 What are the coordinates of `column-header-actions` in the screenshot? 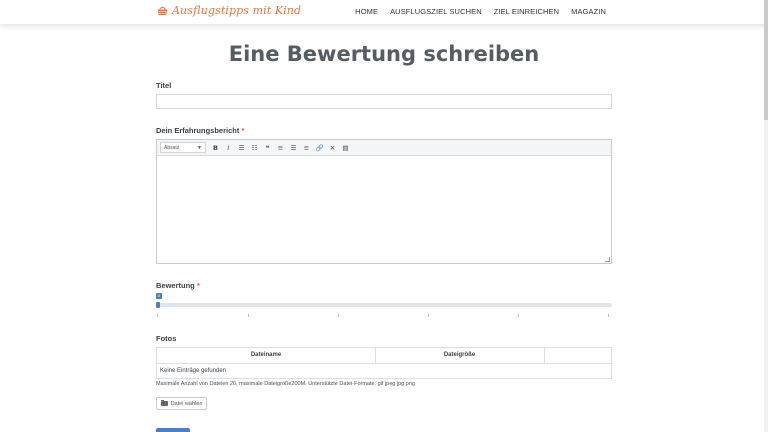 It's located at (577, 355).